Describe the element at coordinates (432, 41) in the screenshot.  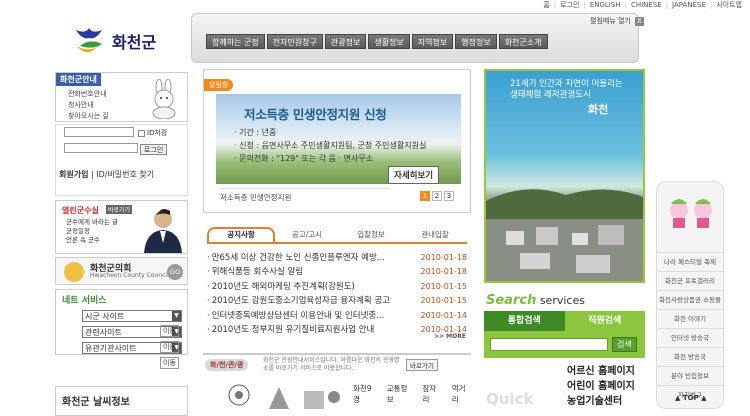
I see `nav-item-region: 지역정보` at that location.